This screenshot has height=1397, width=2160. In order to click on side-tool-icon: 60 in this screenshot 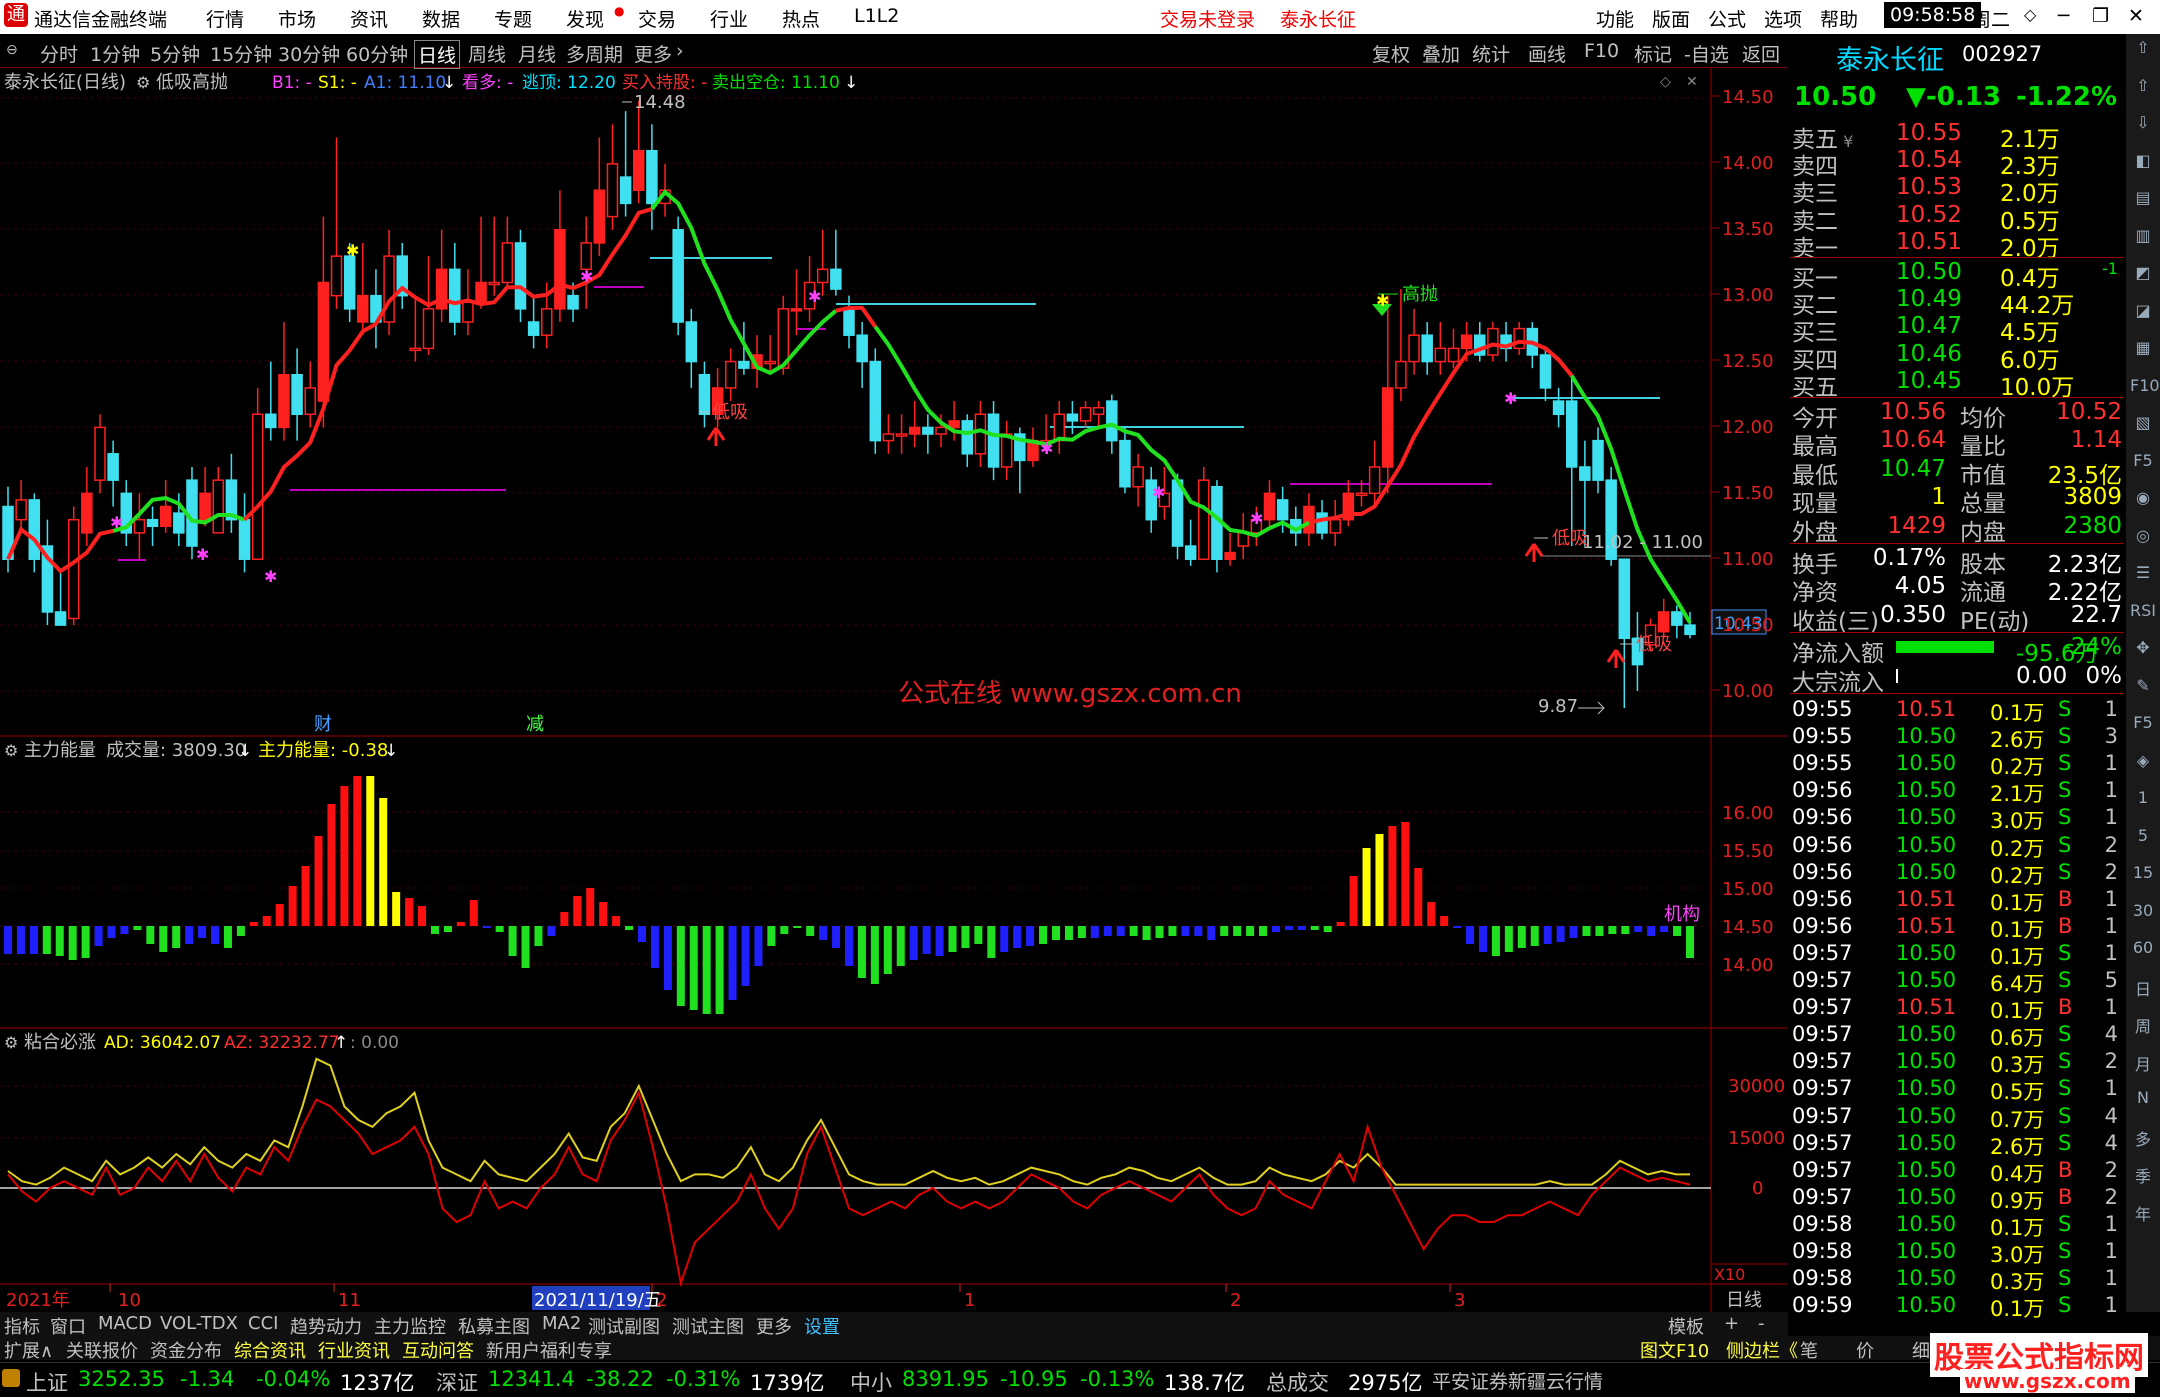, I will do `click(2143, 951)`.